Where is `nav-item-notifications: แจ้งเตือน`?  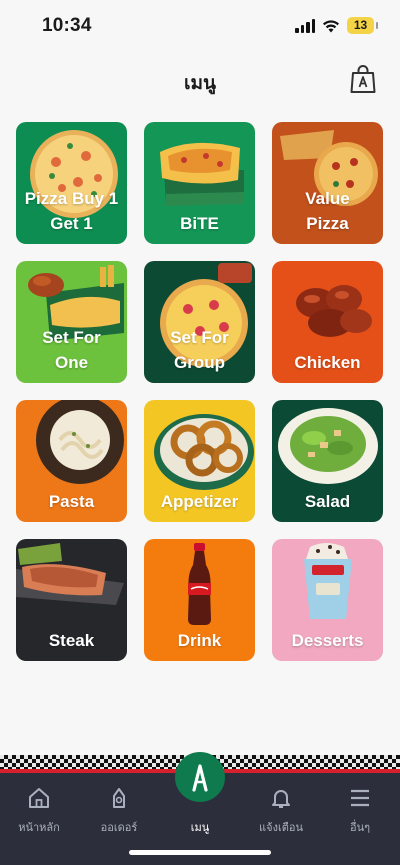
nav-item-notifications: แจ้งเตือน is located at coordinates (281, 808).